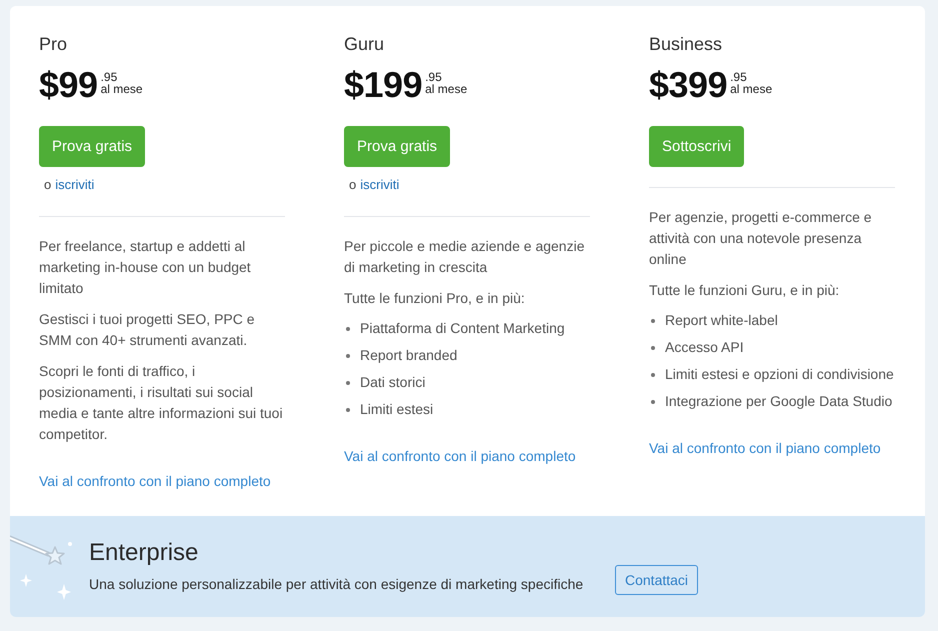 This screenshot has width=938, height=631. I want to click on plan-price: $199, so click(383, 85).